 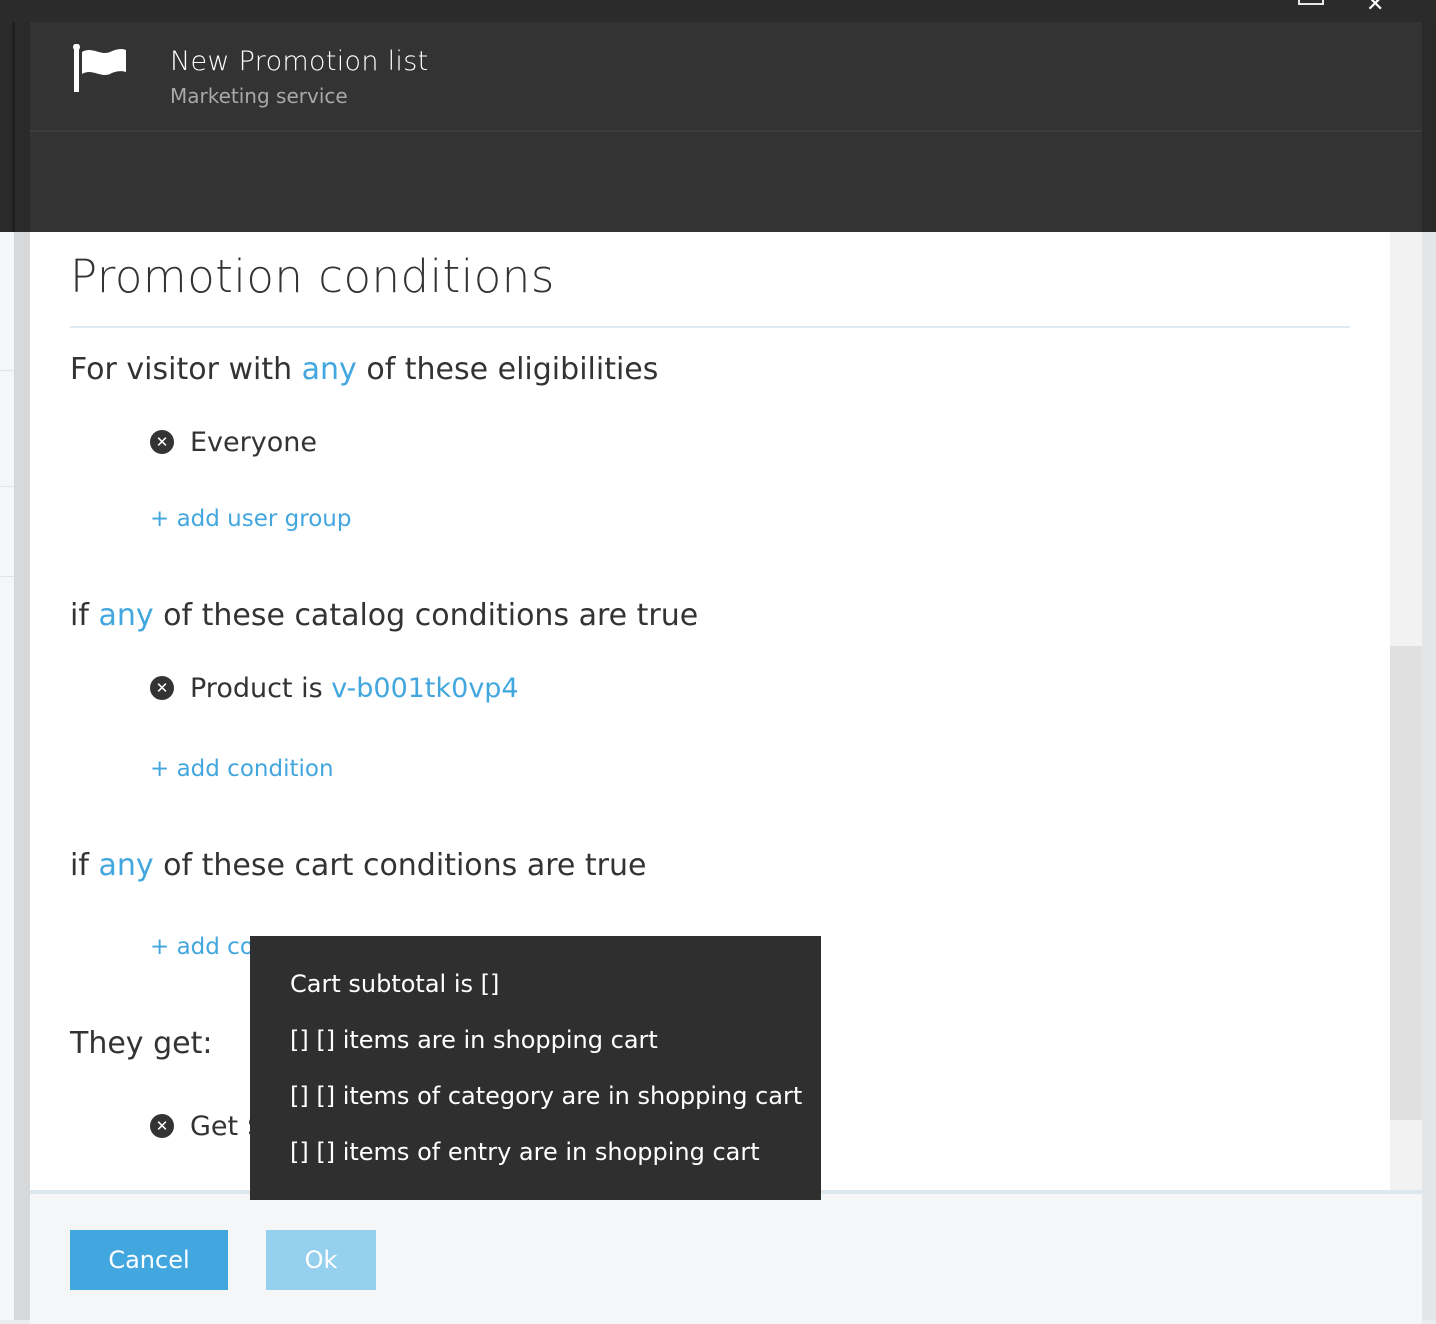 I want to click on background-panel-light, so click(x=15, y=776).